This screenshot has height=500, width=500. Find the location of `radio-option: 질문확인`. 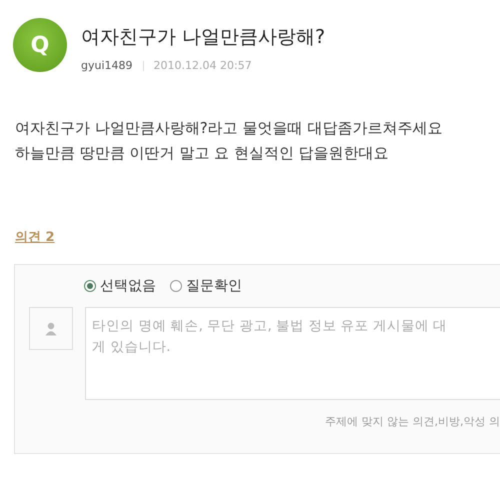

radio-option: 질문확인 is located at coordinates (206, 286).